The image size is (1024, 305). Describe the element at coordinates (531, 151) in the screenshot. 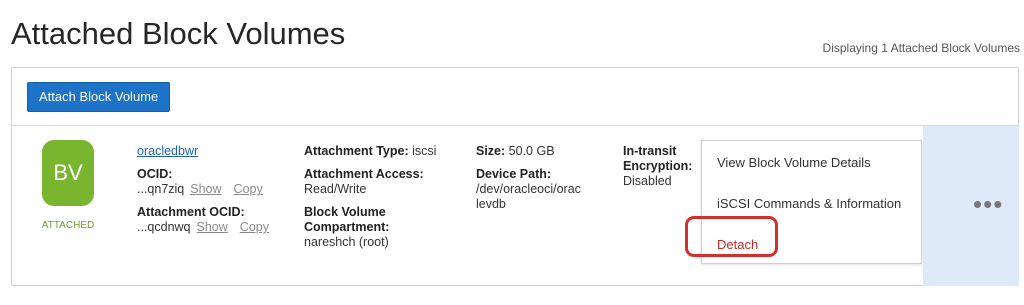

I see `size-value: 50.0 GB` at that location.